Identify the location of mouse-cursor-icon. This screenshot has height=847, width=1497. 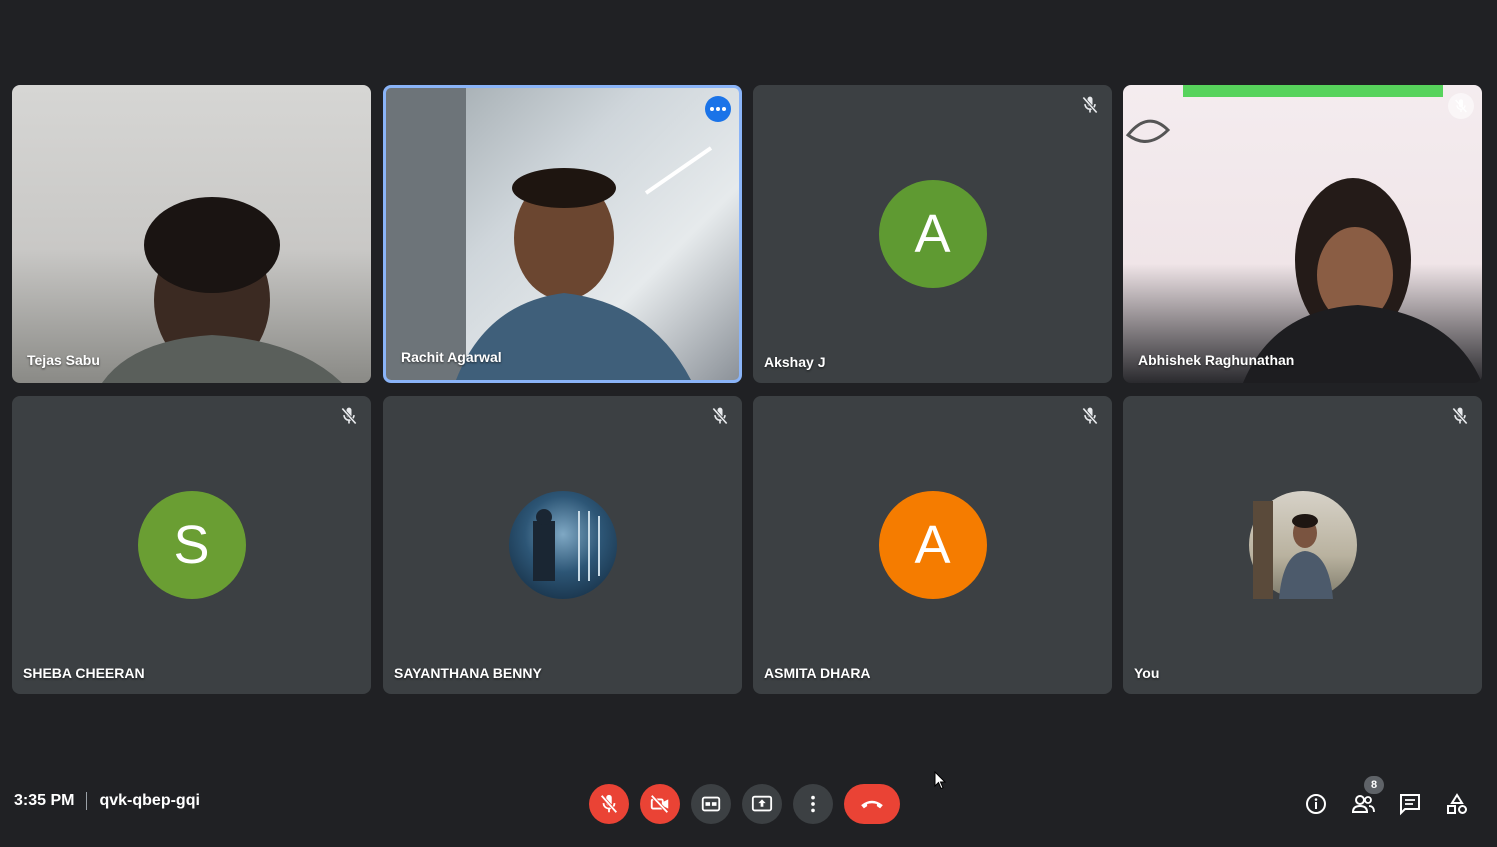
(940, 780).